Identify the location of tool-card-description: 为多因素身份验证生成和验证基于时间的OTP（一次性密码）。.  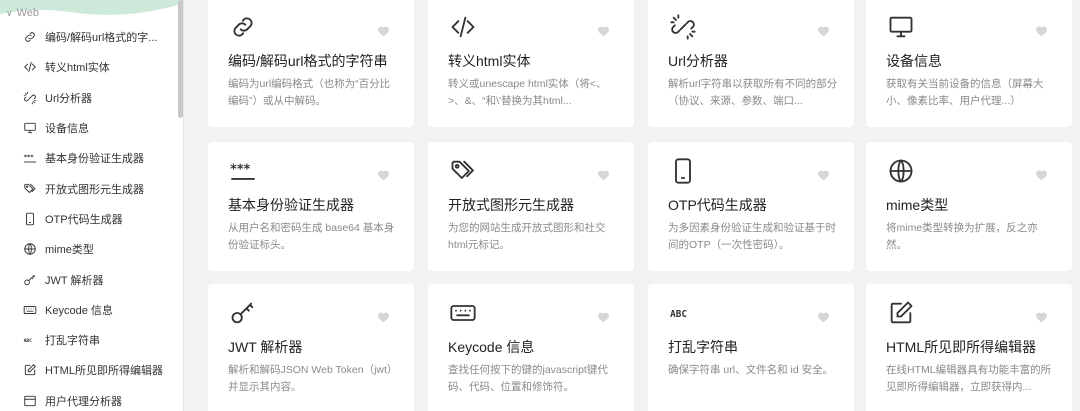
(752, 236).